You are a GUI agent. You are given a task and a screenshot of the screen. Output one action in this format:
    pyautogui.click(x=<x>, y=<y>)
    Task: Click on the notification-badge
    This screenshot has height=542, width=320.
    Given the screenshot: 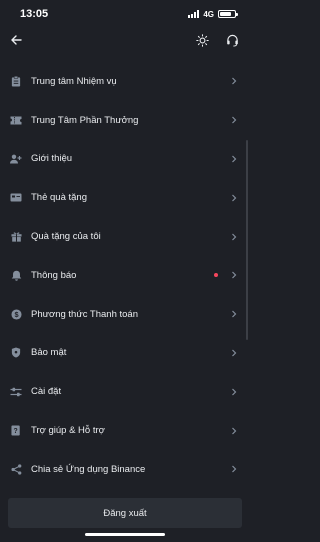 What is the action you would take?
    pyautogui.click(x=216, y=275)
    